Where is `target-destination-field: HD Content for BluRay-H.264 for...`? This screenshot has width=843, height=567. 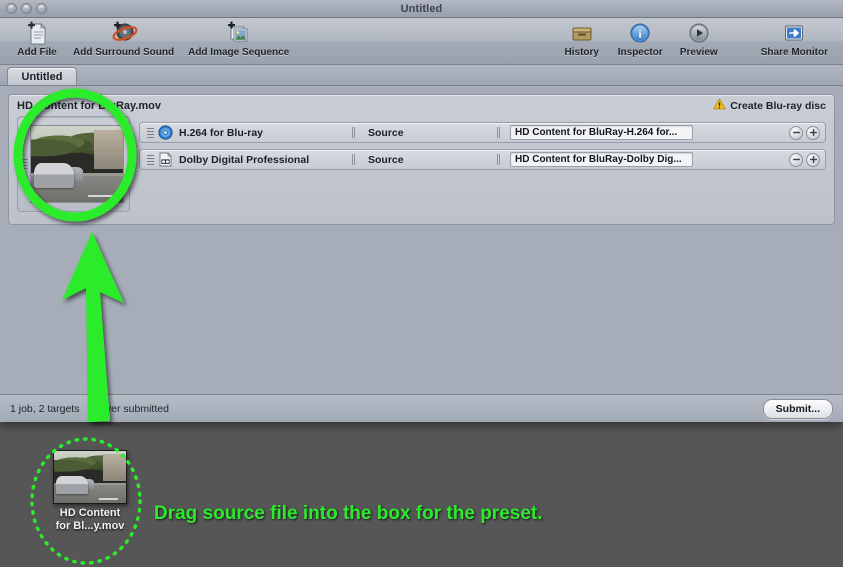 target-destination-field: HD Content for BluRay-H.264 for... is located at coordinates (601, 132).